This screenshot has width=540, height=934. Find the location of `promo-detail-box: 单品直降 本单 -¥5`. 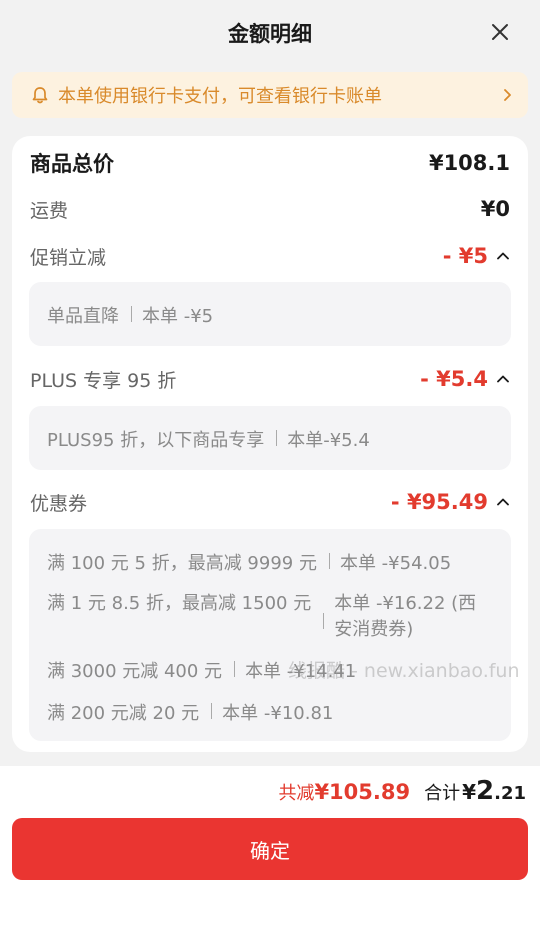

promo-detail-box: 单品直降 本单 -¥5 is located at coordinates (270, 314).